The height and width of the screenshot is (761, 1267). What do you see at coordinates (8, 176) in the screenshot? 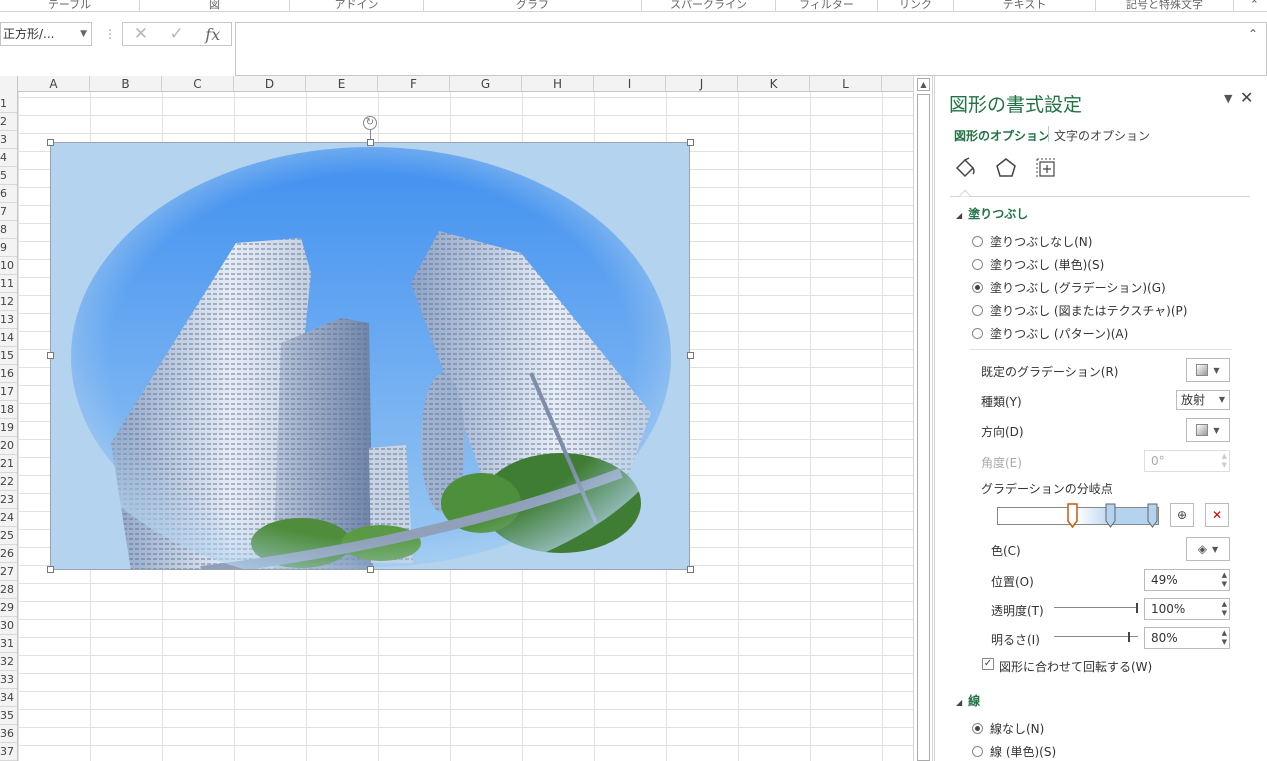
I see `row-header: 5` at bounding box center [8, 176].